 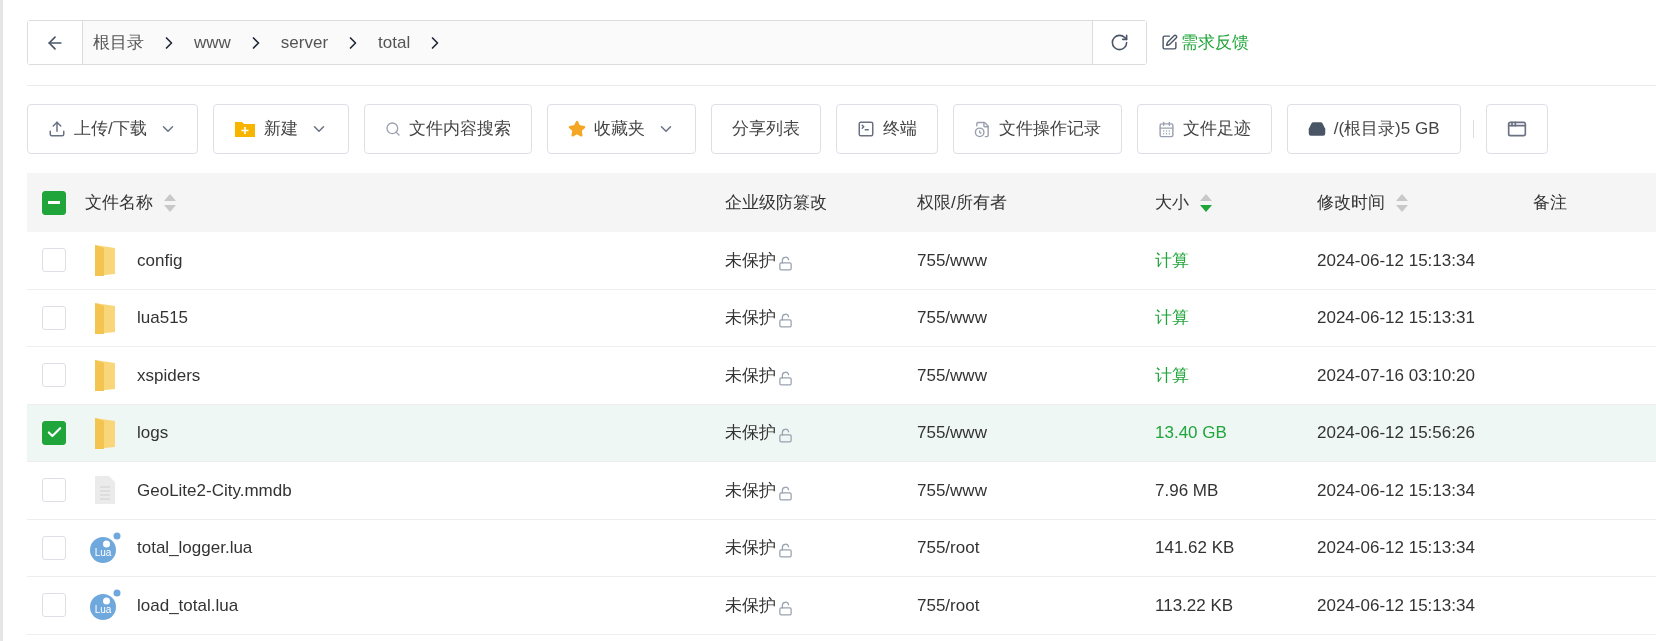 What do you see at coordinates (765, 129) in the screenshot?
I see `toolbar-button: 分享列表` at bounding box center [765, 129].